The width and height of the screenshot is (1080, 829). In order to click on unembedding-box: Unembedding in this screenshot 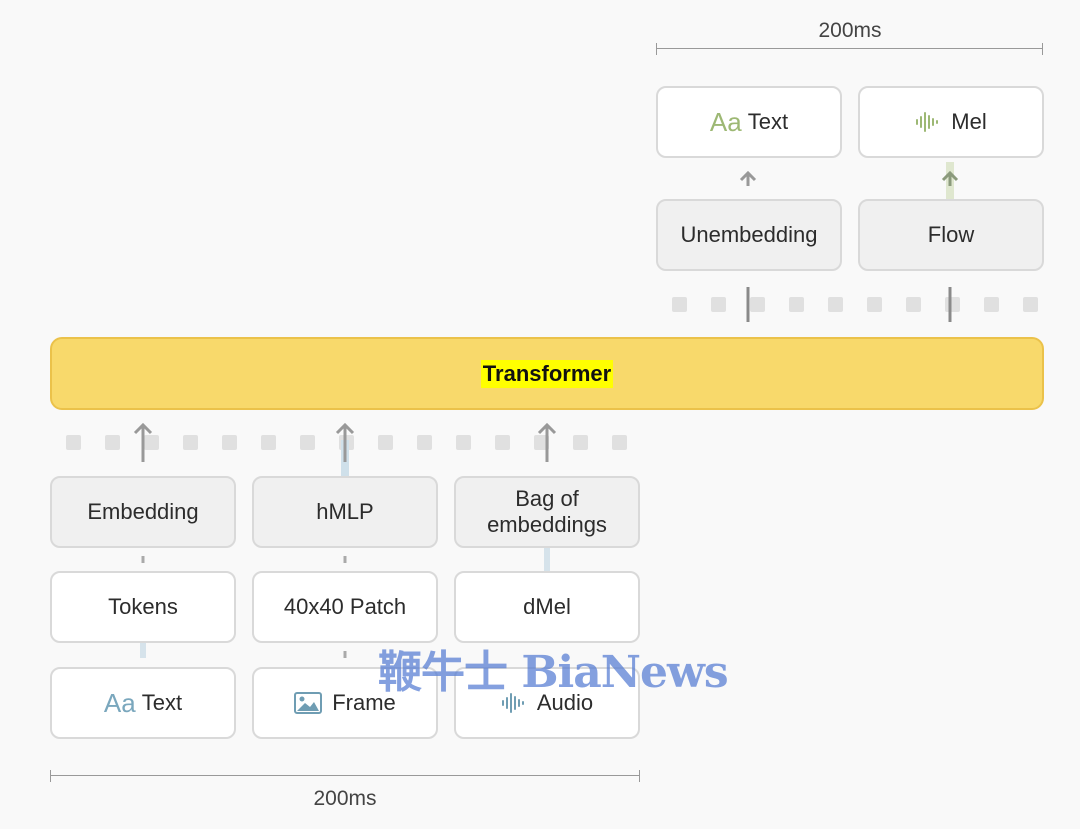, I will do `click(749, 235)`.